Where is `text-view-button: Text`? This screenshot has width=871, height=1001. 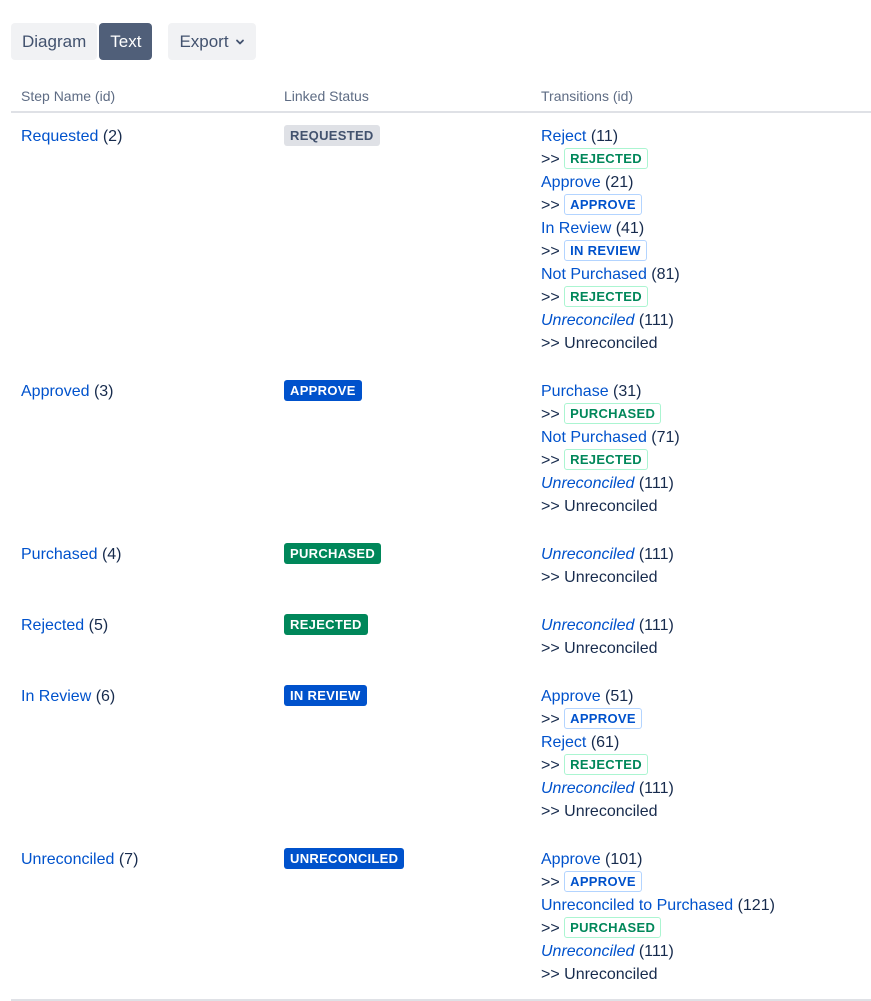
text-view-button: Text is located at coordinates (126, 41).